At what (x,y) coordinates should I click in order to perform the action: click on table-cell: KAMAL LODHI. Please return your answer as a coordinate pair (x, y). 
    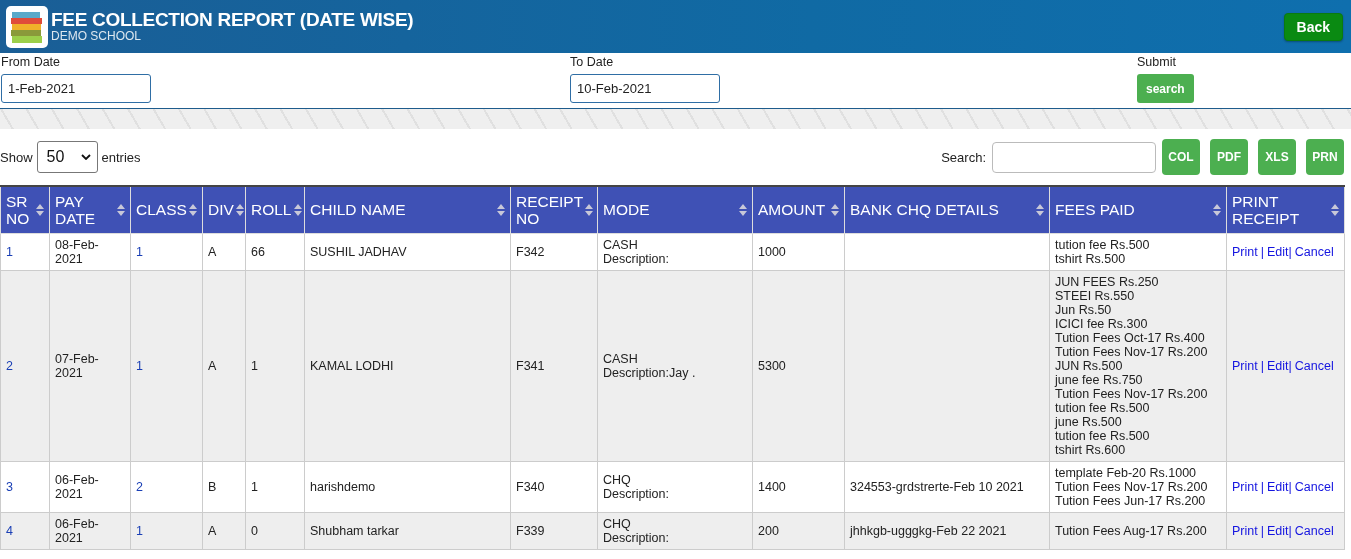
    Looking at the image, I should click on (407, 365).